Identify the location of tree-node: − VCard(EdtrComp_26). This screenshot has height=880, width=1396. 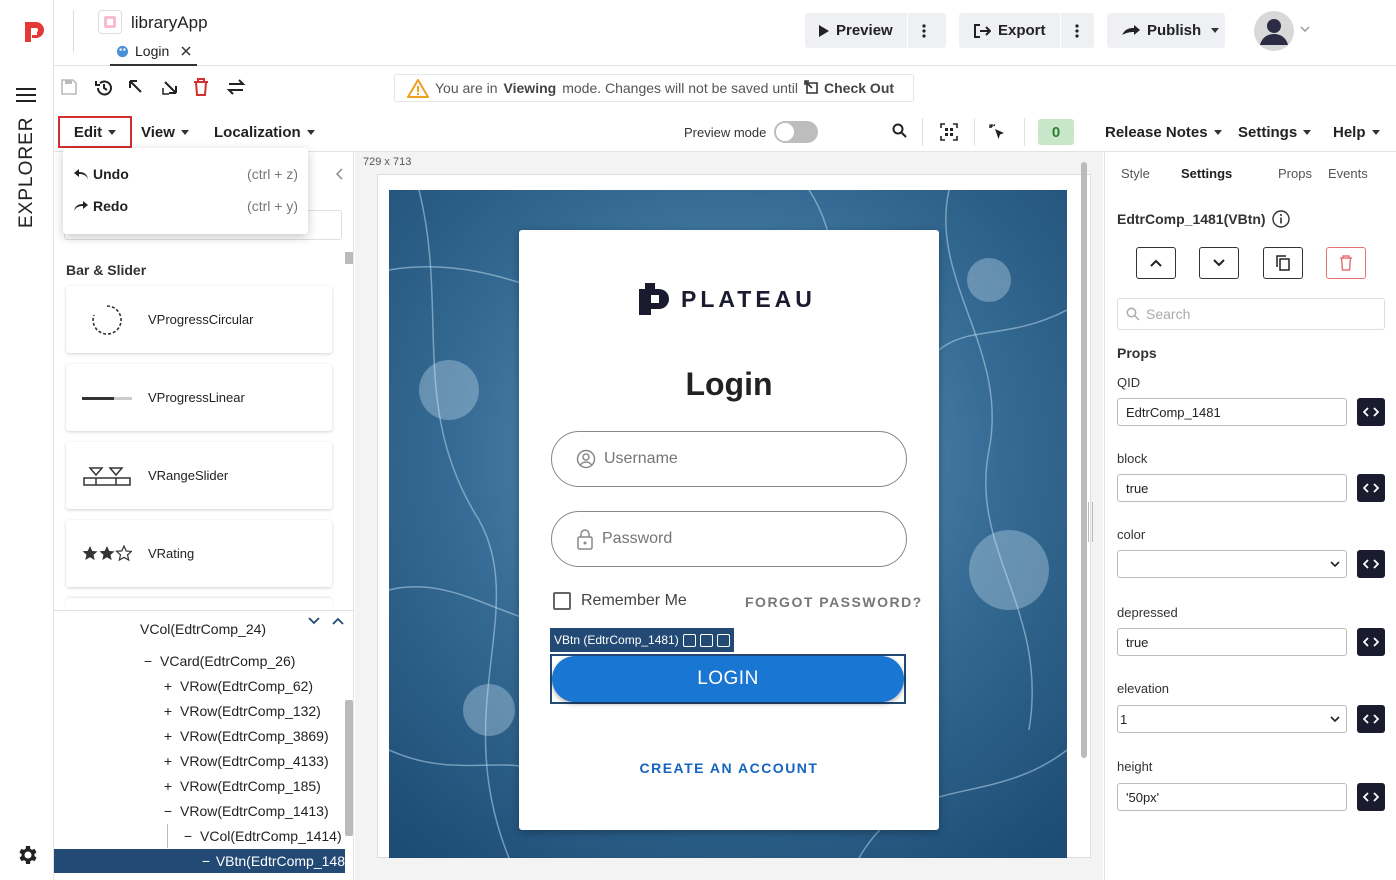
(199, 661).